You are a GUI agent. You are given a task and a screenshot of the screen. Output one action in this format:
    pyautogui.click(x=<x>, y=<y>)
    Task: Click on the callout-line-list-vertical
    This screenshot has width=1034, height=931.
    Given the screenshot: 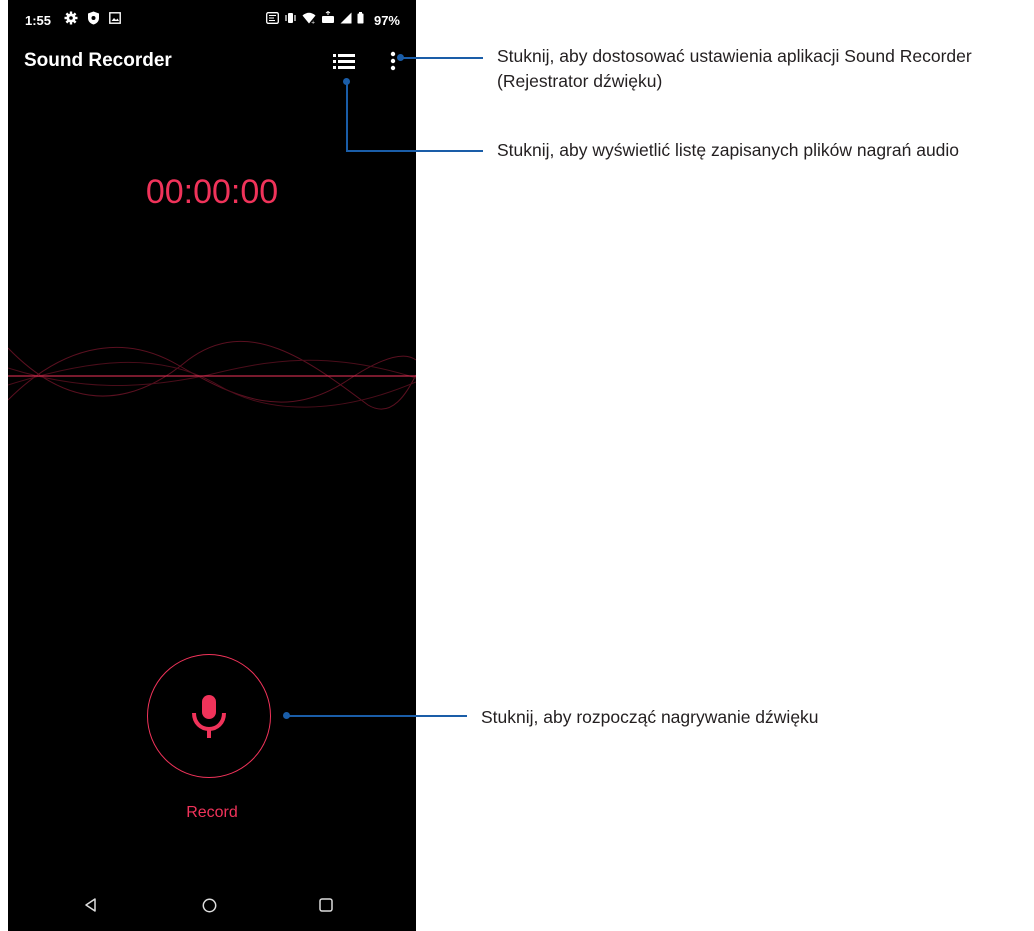 What is the action you would take?
    pyautogui.click(x=347, y=117)
    